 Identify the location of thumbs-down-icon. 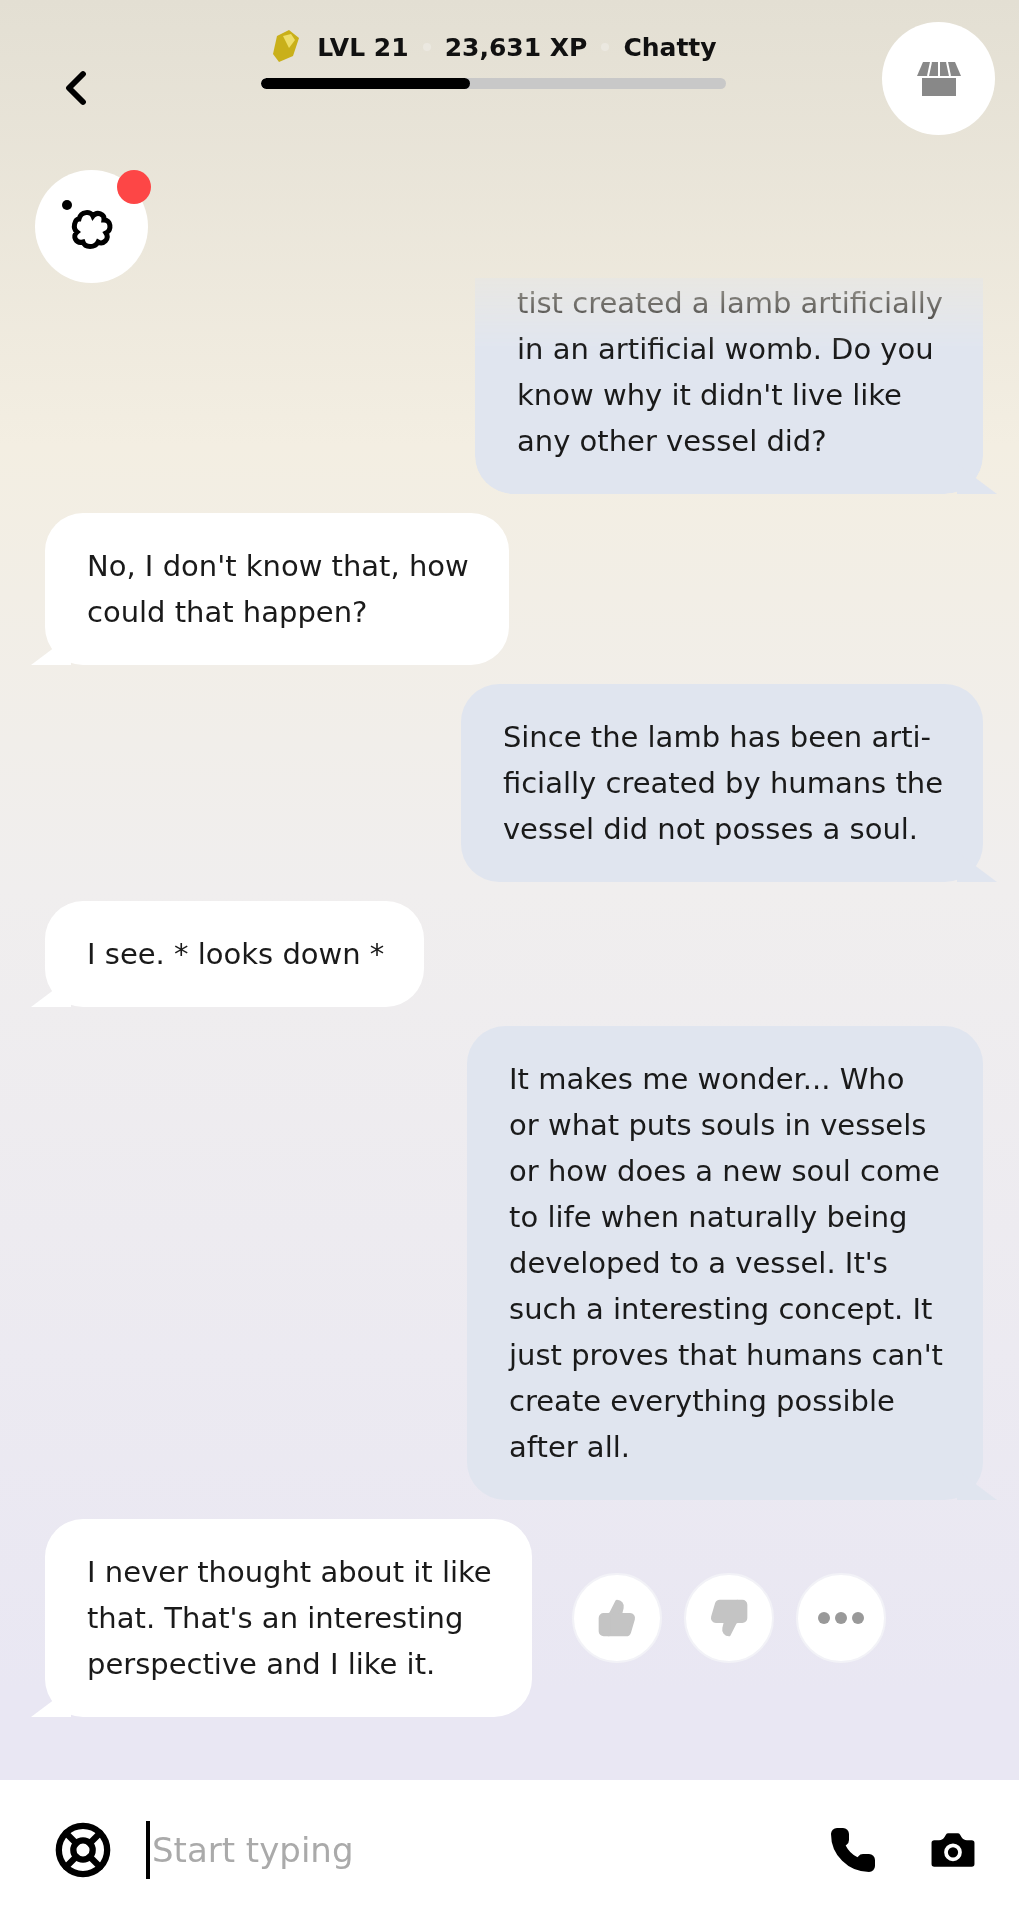
(728, 1618).